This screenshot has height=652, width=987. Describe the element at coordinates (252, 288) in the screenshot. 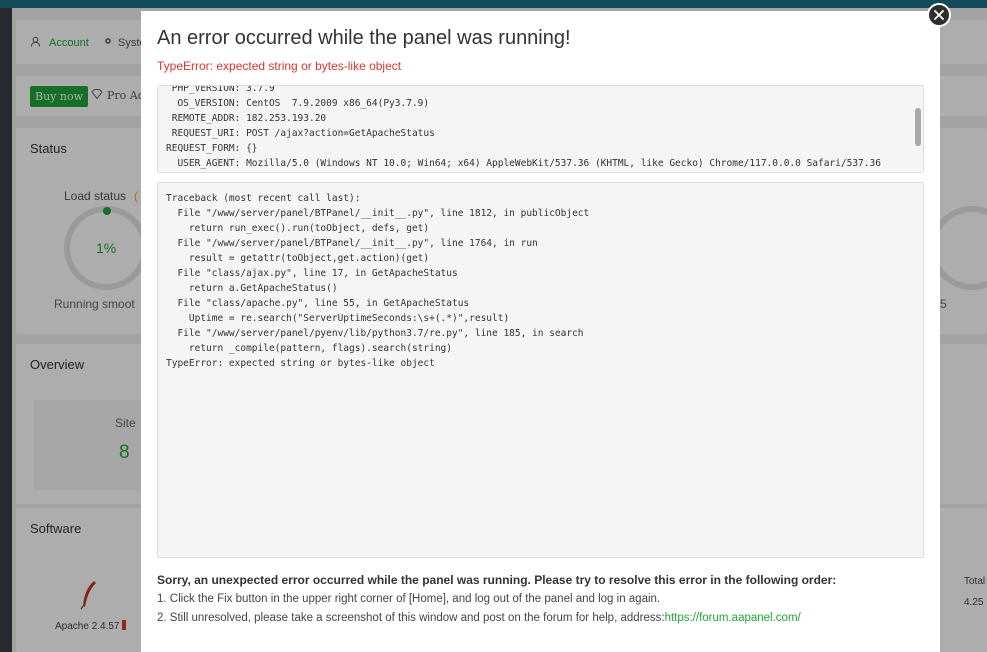

I see `traceback-line: return a.GetApacheStatus()` at that location.